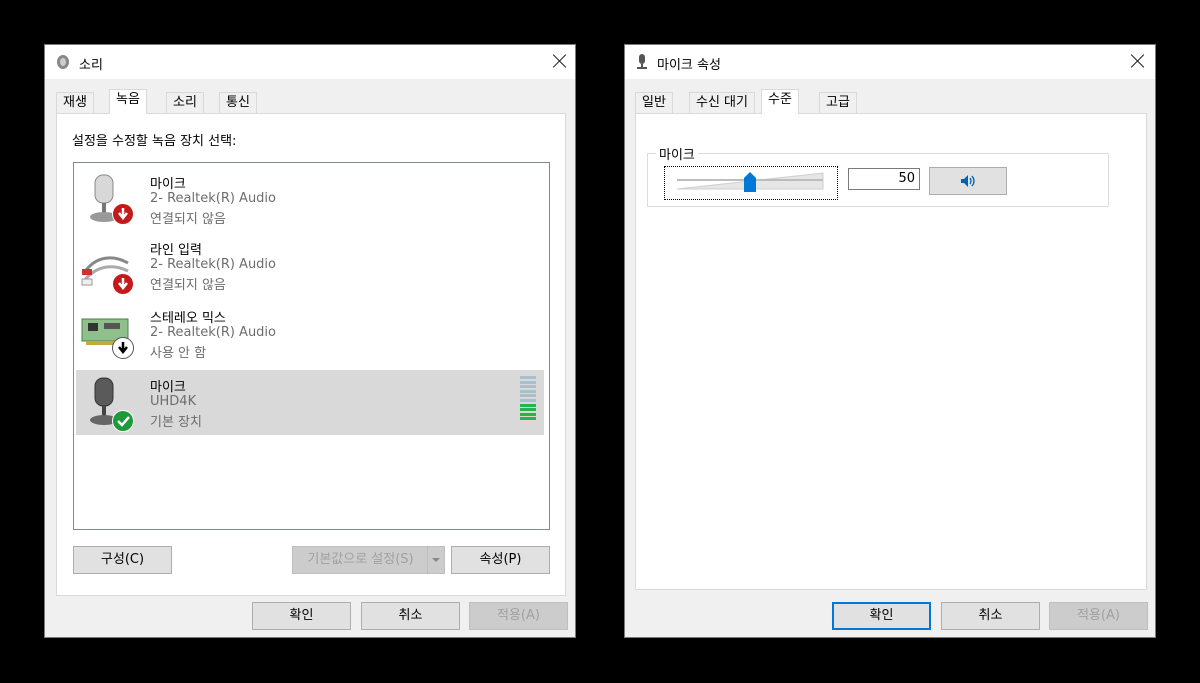 This screenshot has height=683, width=1200. What do you see at coordinates (642, 61) in the screenshot?
I see `microphone-small-icon` at bounding box center [642, 61].